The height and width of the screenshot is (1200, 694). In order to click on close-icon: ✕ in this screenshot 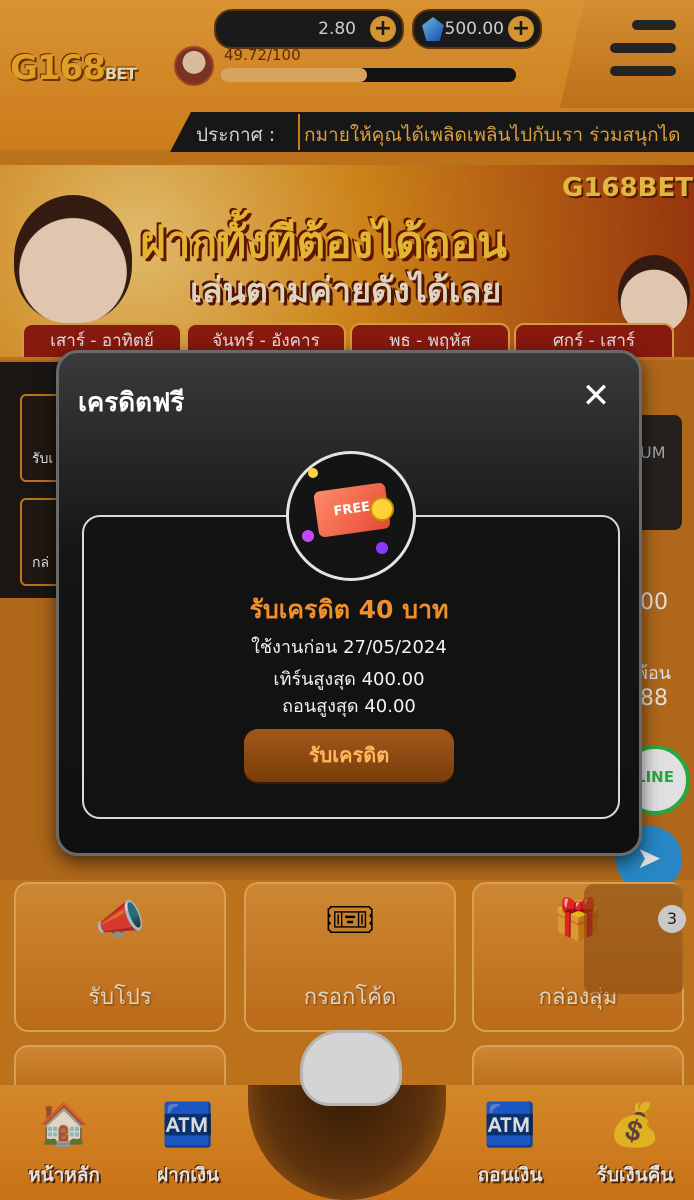, I will do `click(596, 396)`.